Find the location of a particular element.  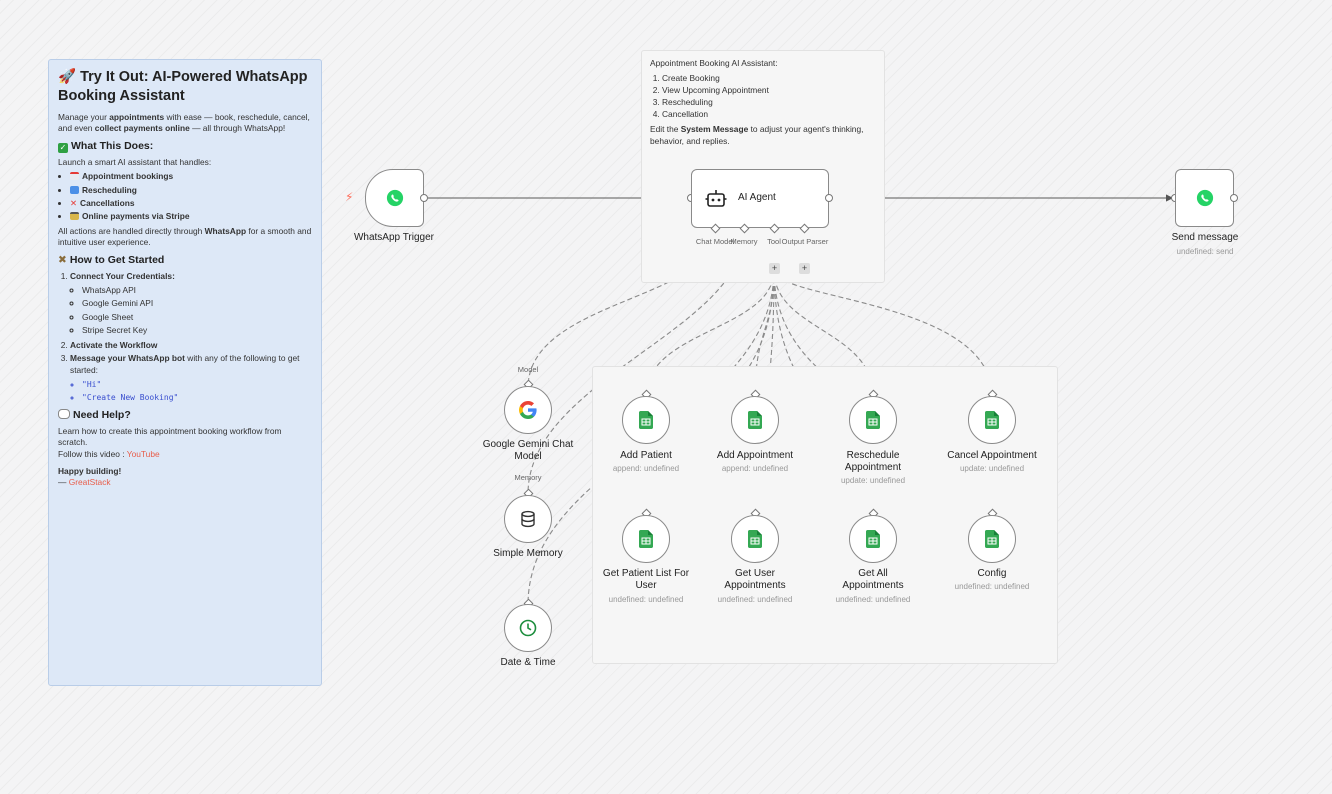

add-output-parser-button: + is located at coordinates (804, 268).